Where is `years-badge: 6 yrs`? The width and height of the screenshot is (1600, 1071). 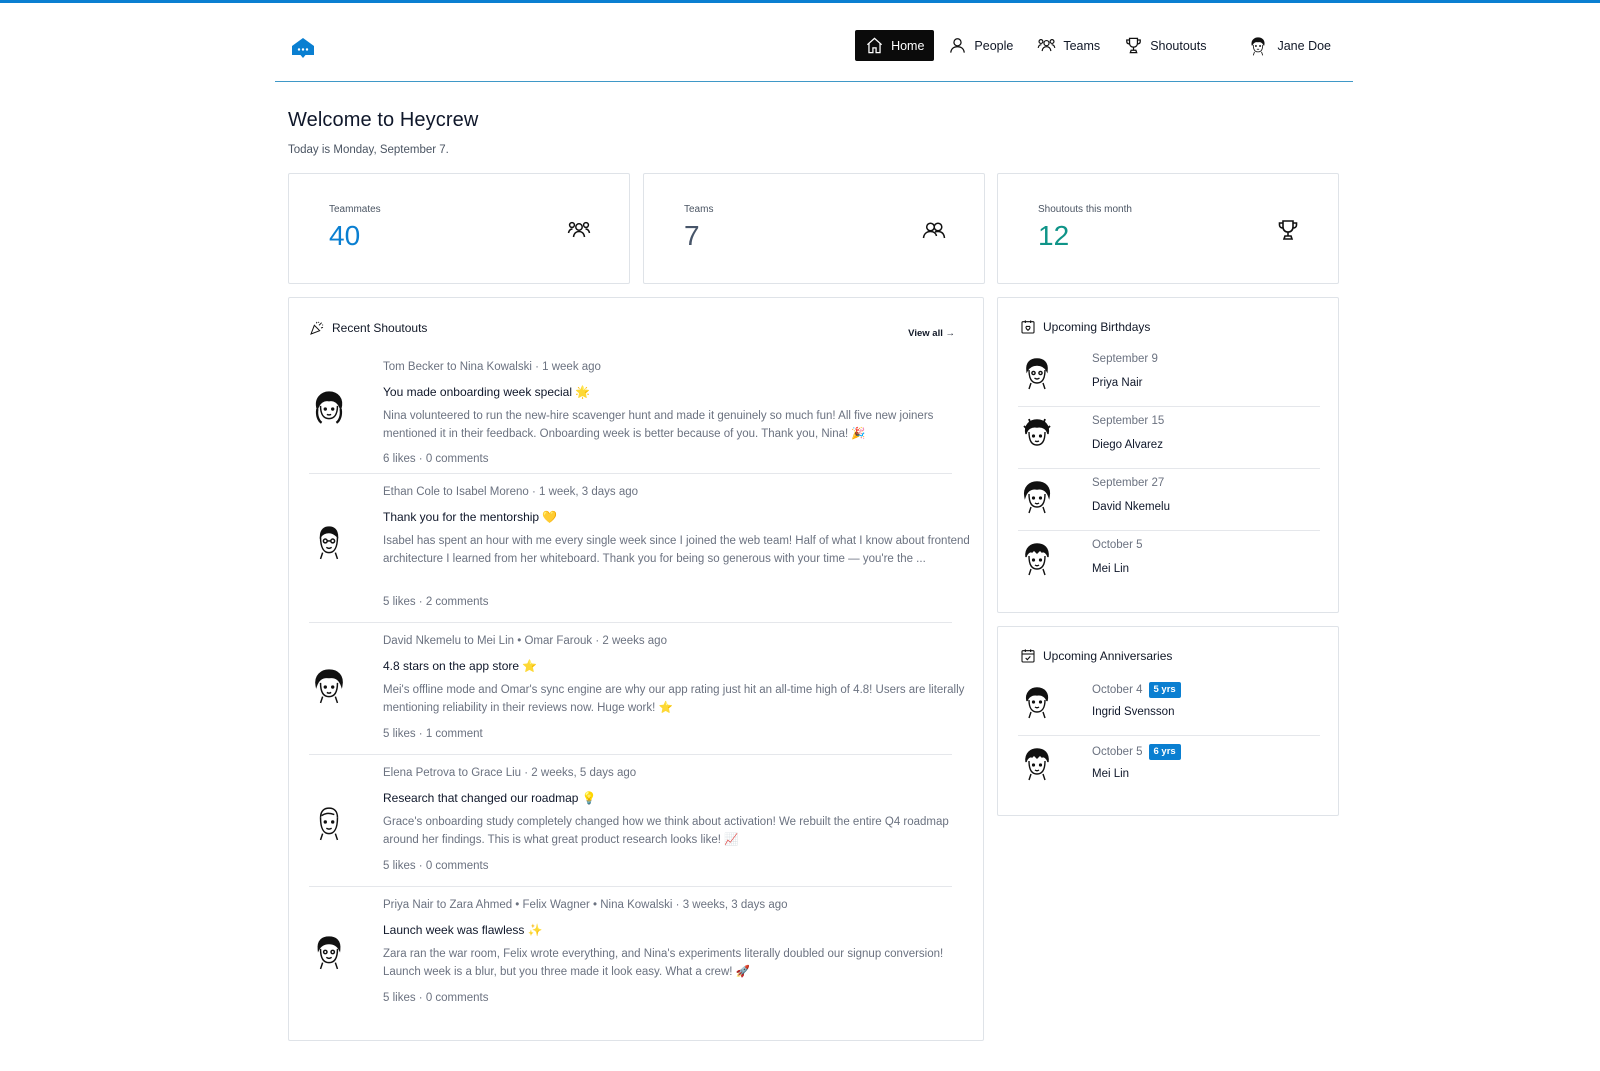 years-badge: 6 yrs is located at coordinates (1164, 752).